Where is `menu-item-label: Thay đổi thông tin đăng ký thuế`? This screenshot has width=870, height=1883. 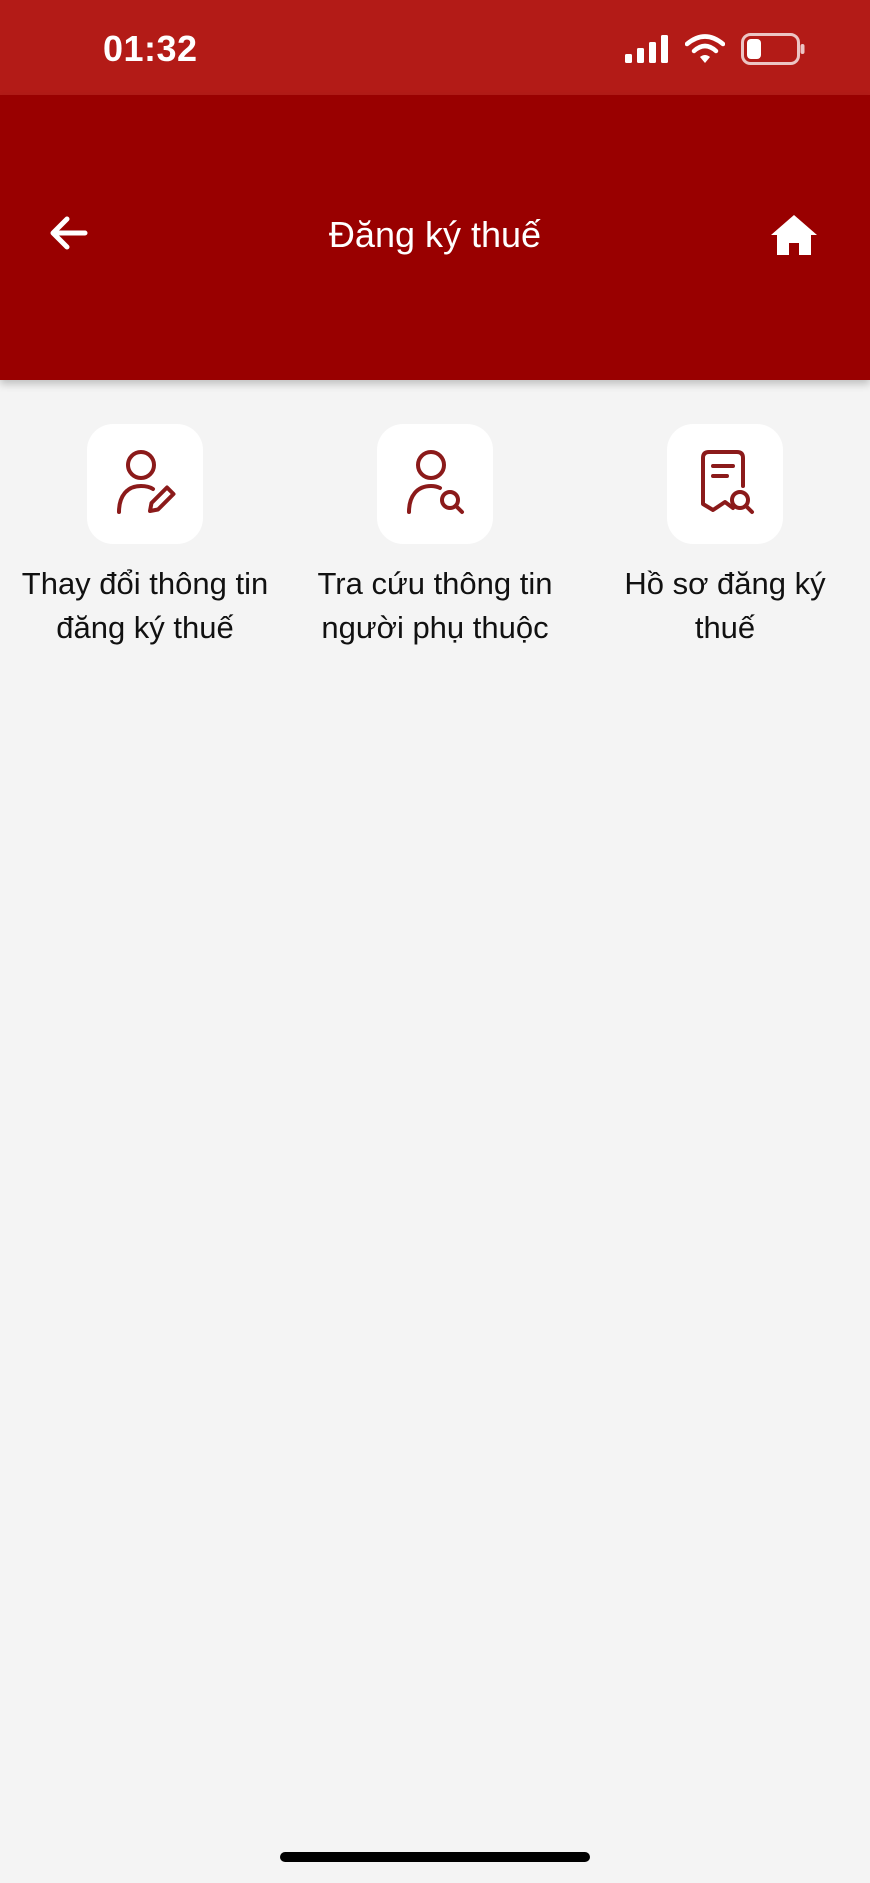 menu-item-label: Thay đổi thông tin đăng ký thuế is located at coordinates (145, 605).